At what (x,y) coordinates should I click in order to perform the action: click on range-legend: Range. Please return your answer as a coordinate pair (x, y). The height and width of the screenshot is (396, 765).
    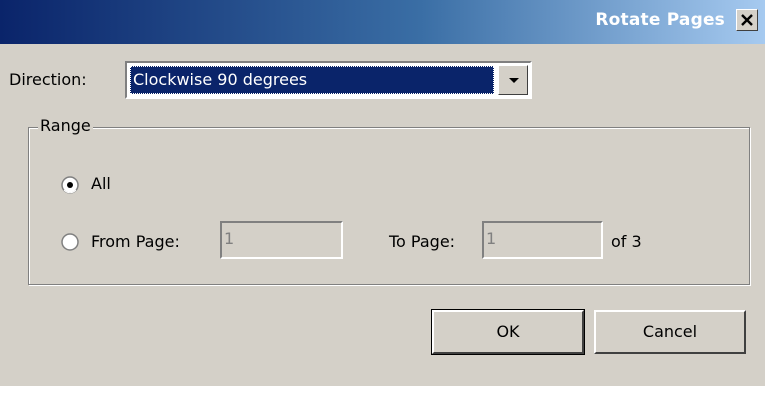
    Looking at the image, I should click on (65, 125).